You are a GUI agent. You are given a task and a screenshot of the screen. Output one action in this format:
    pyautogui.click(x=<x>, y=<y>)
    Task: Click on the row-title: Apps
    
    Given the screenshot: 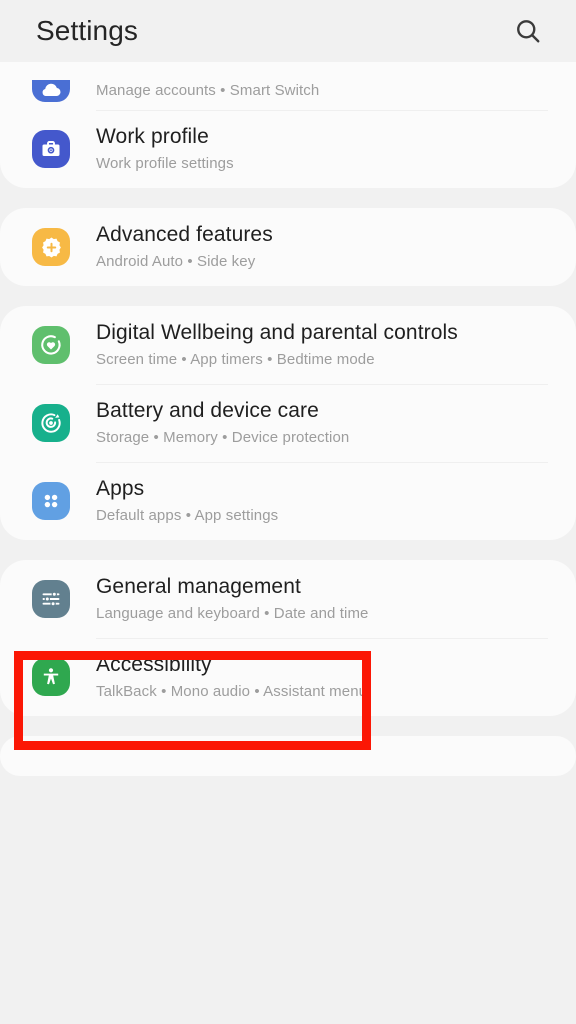 What is the action you would take?
    pyautogui.click(x=120, y=489)
    